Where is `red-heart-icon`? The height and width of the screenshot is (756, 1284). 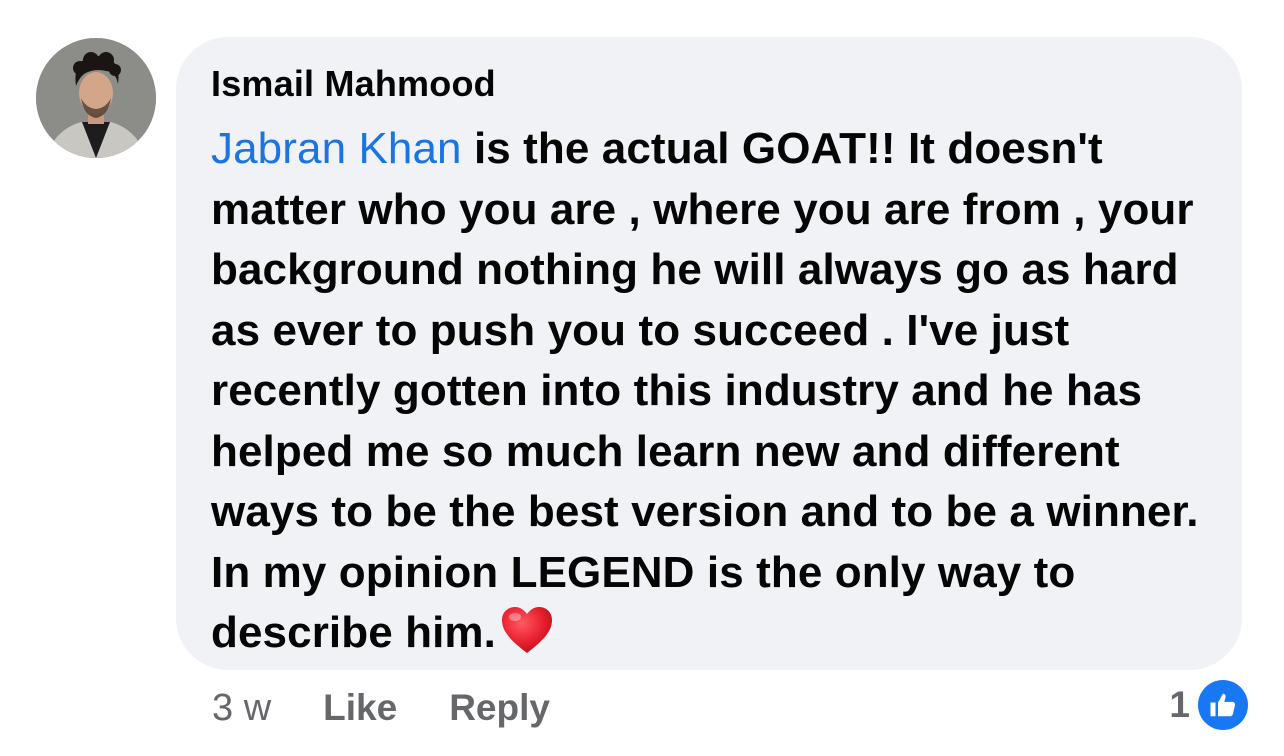
red-heart-icon is located at coordinates (526, 630).